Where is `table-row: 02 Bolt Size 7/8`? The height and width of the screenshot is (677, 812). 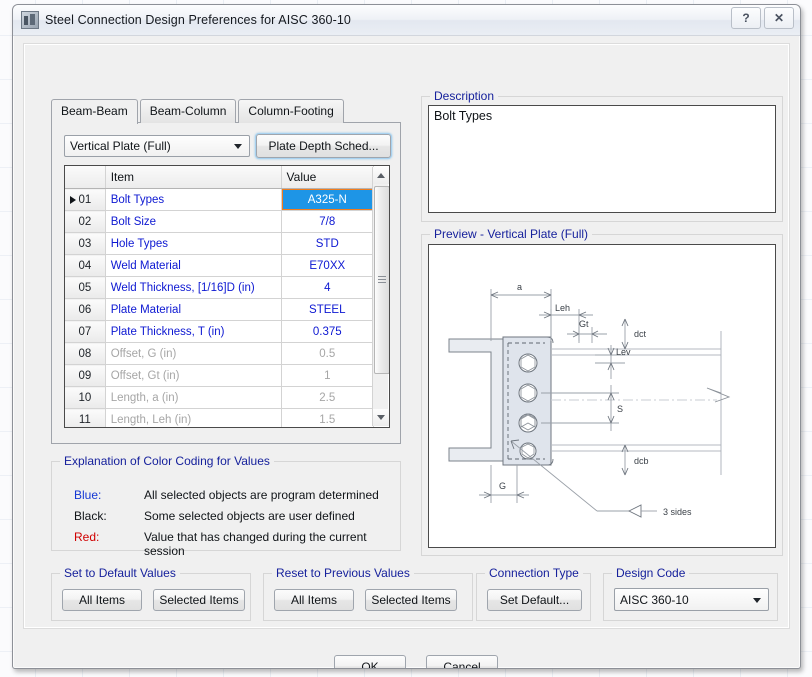
table-row: 02 Bolt Size 7/8 is located at coordinates (220, 221).